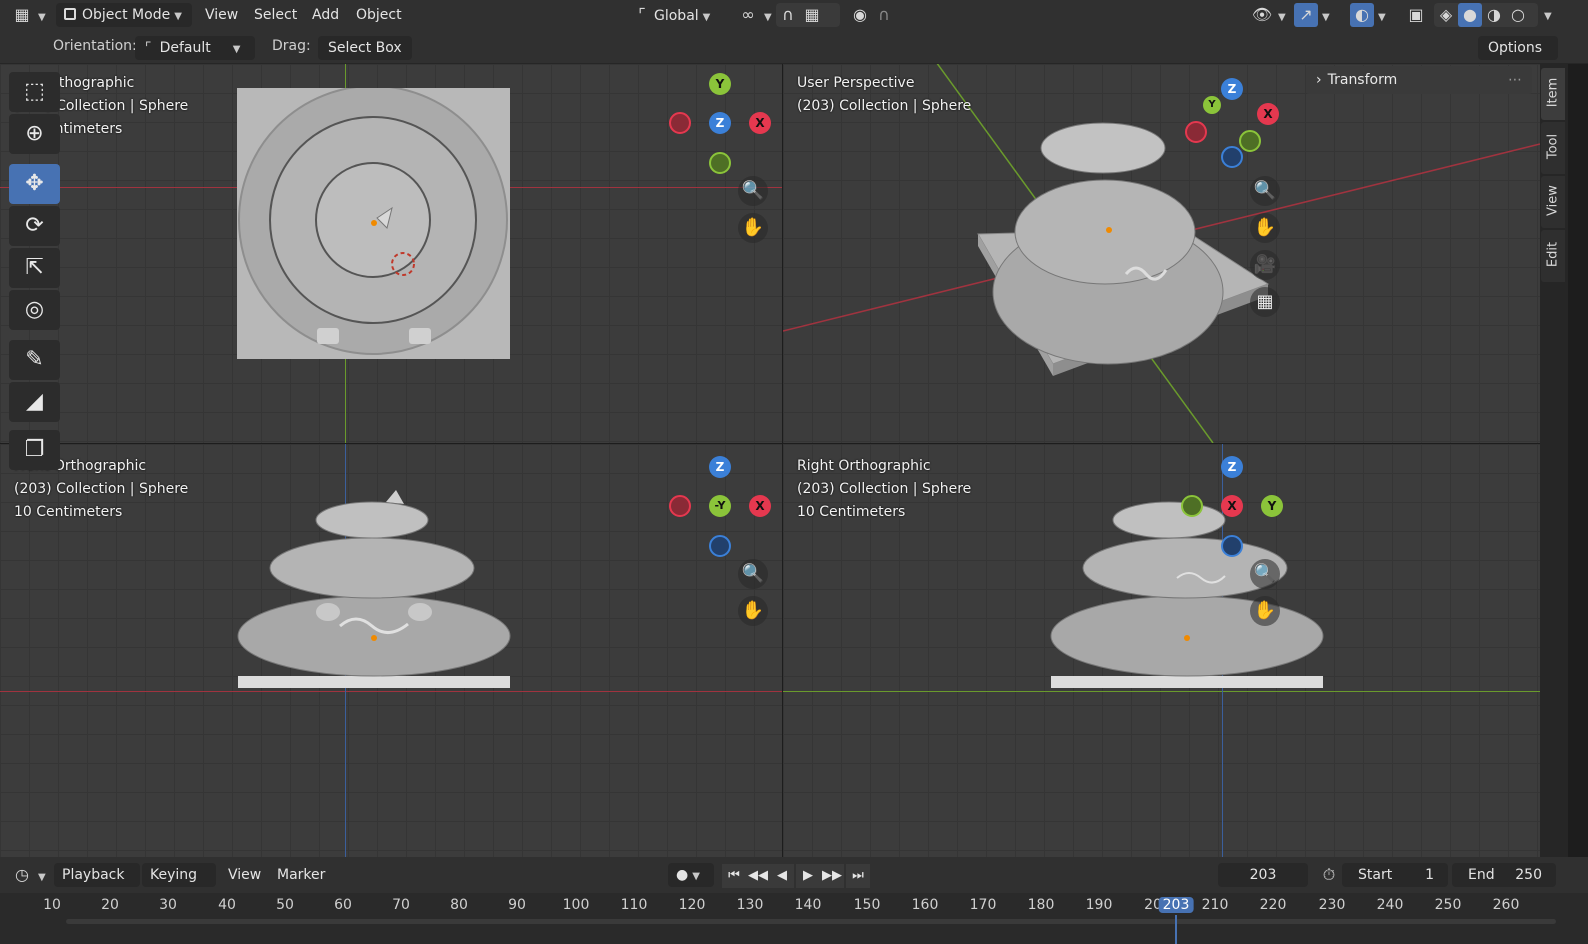  I want to click on perspective-toggle-icon: ▦, so click(1265, 302).